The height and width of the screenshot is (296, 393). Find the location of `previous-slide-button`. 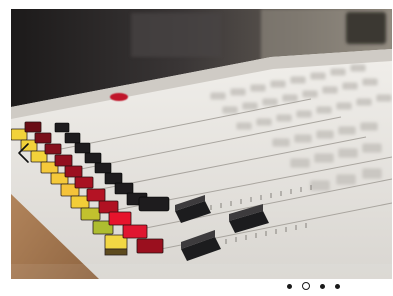

previous-slide-button is located at coordinates (26, 153).